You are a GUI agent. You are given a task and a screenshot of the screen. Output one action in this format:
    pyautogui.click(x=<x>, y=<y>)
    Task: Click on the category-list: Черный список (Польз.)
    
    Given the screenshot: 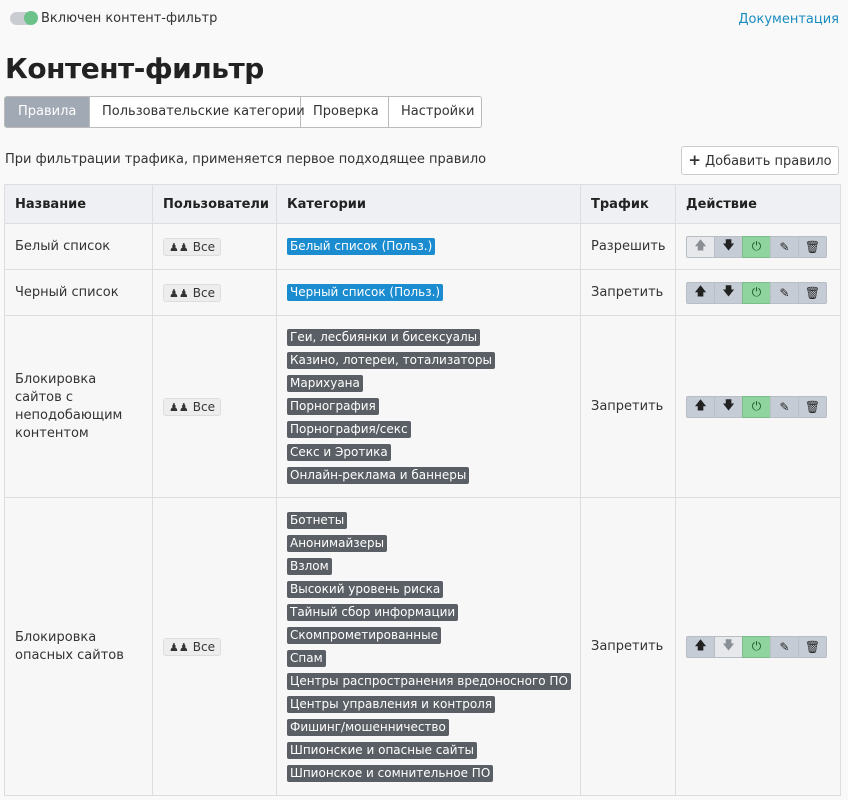 What is the action you would take?
    pyautogui.click(x=428, y=292)
    